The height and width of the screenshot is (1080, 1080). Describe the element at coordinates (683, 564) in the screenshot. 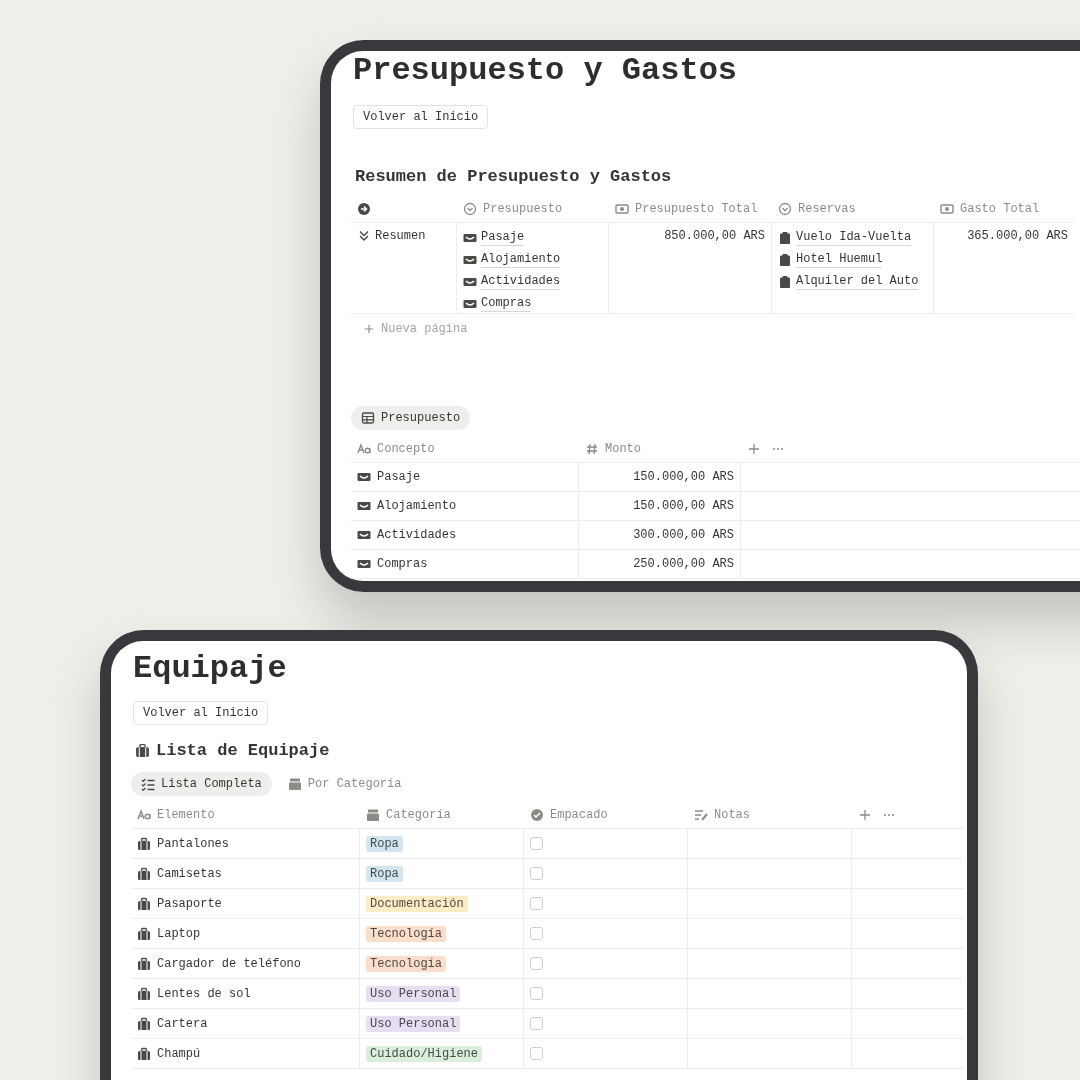

I see `amount-value: 250.000,00 ARS` at that location.